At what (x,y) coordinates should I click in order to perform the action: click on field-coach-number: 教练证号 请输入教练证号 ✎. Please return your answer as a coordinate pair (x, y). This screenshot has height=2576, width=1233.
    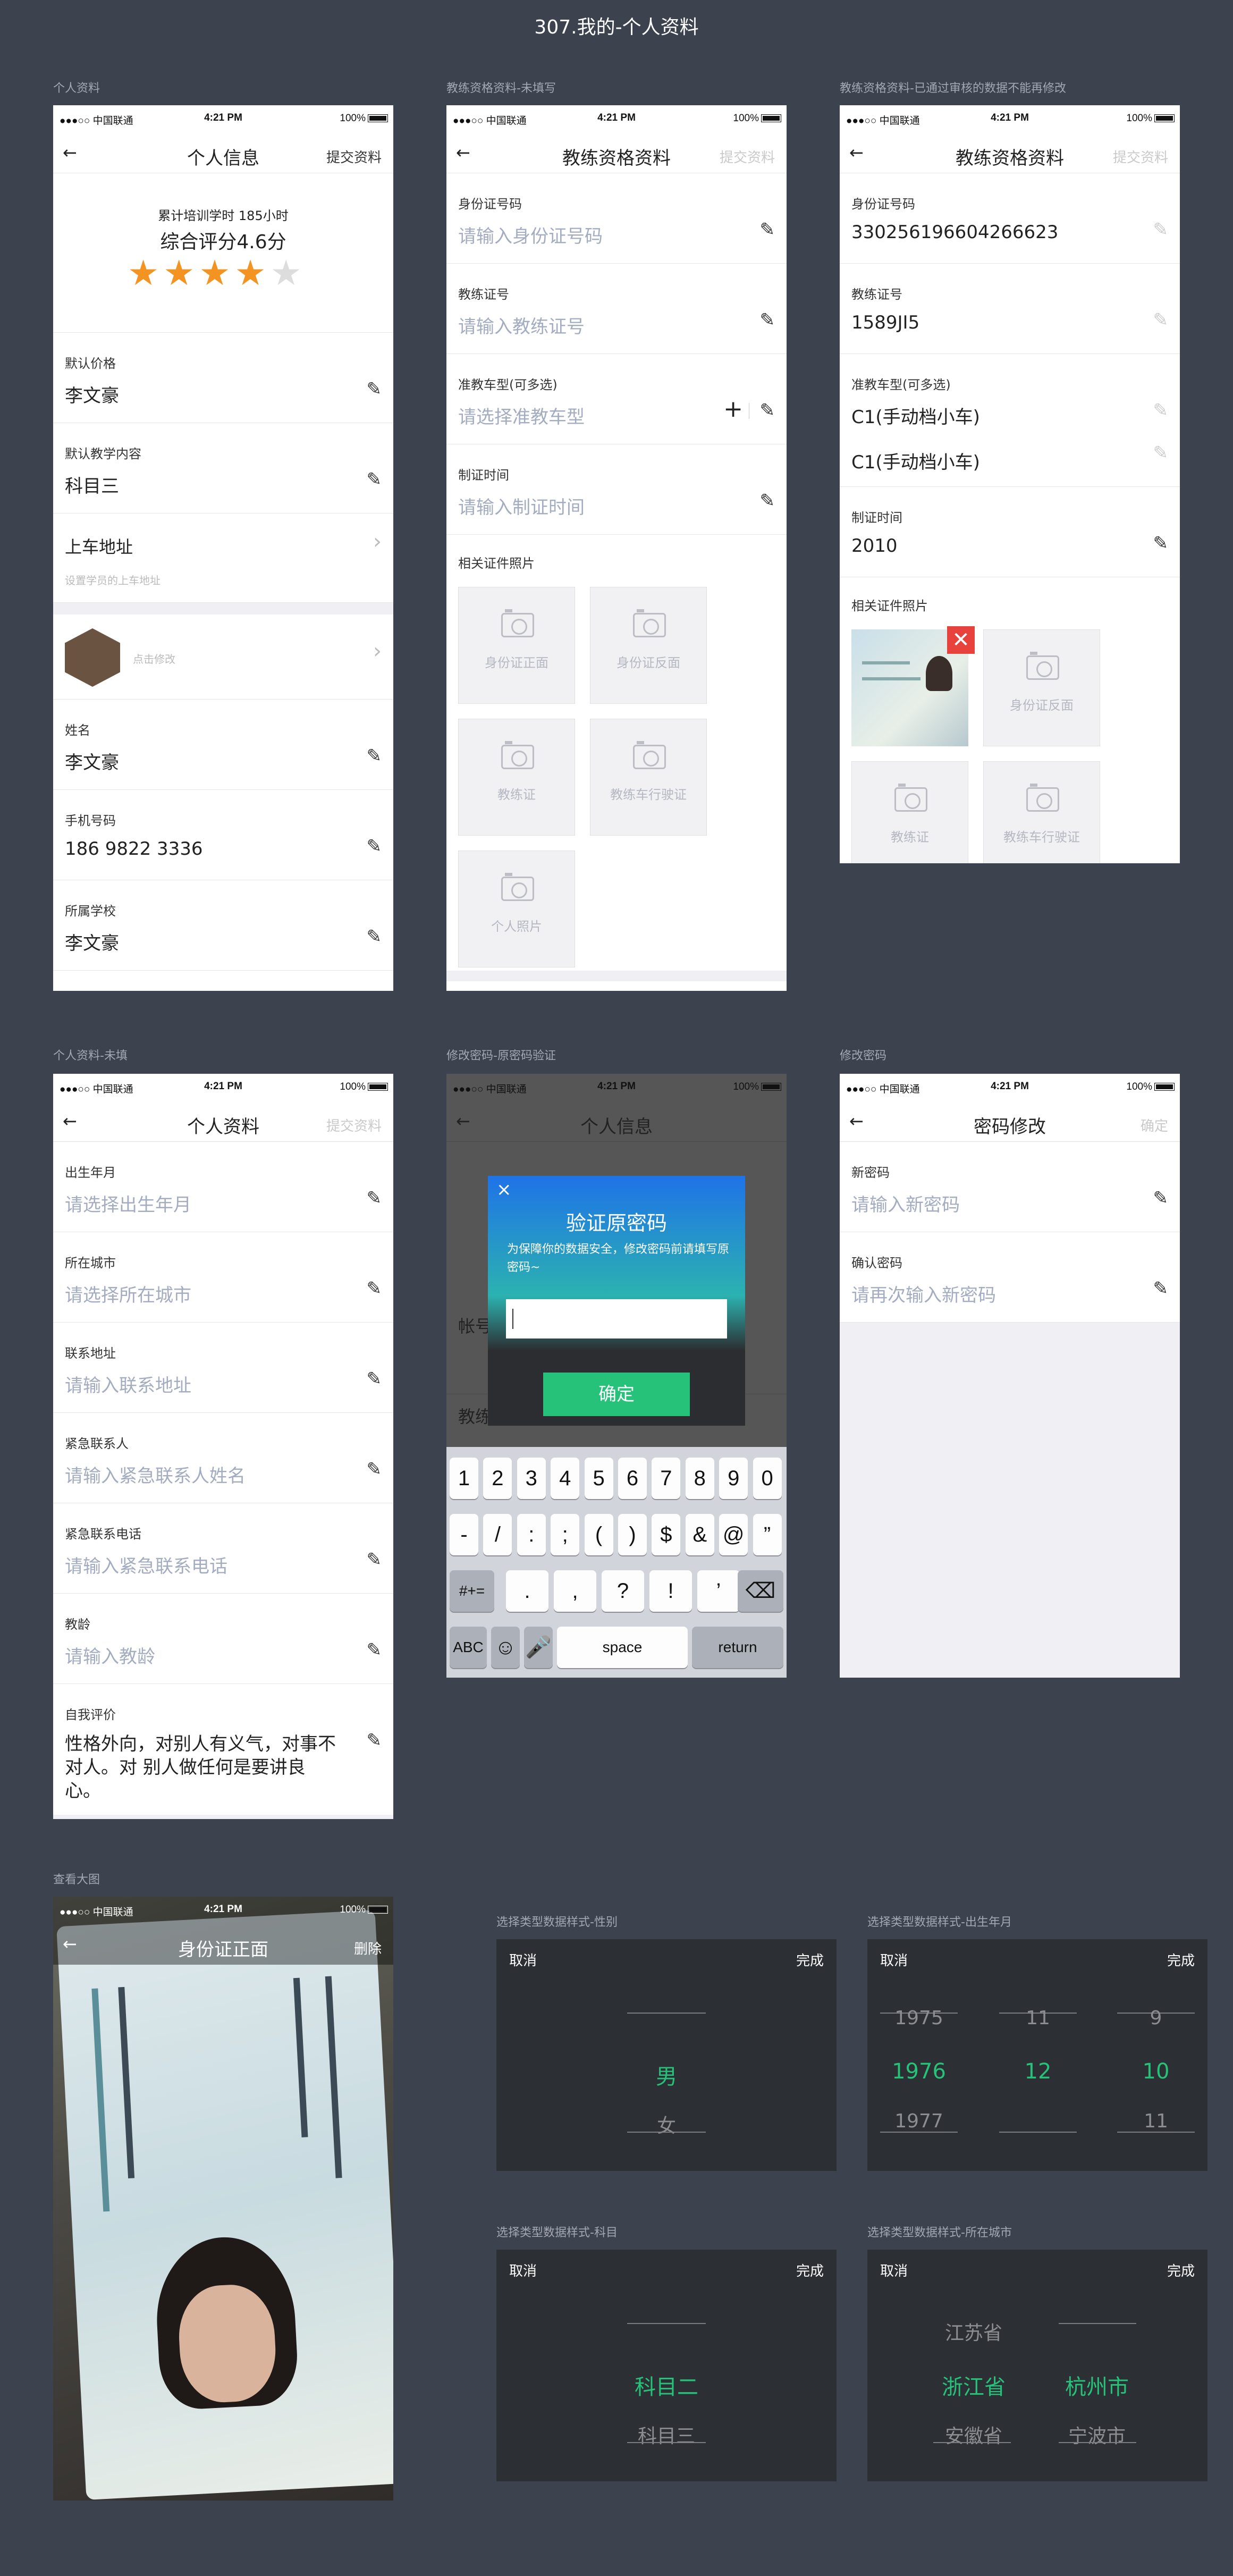
    Looking at the image, I should click on (616, 309).